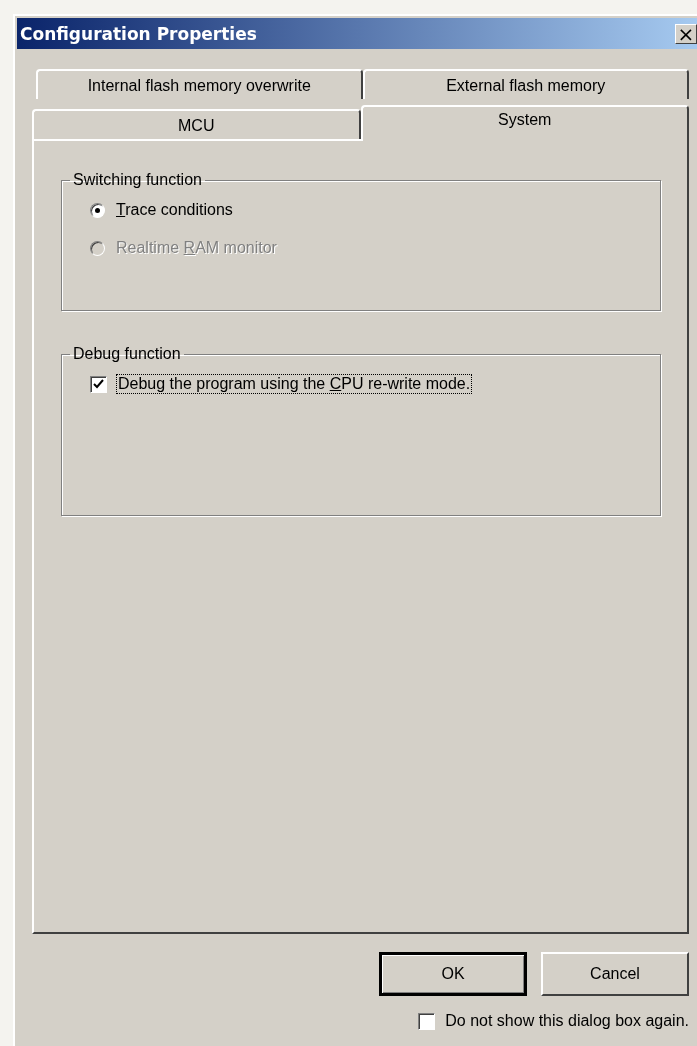 Image resolution: width=697 pixels, height=1046 pixels. I want to click on tab: System, so click(524, 123).